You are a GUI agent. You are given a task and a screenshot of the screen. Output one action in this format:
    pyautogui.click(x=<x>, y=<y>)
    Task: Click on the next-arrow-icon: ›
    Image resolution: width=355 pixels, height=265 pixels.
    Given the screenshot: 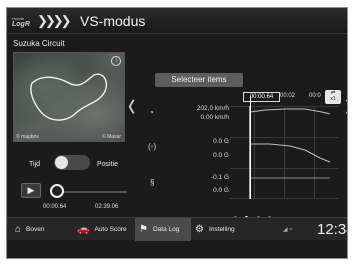 What is the action you would take?
    pyautogui.click(x=346, y=105)
    